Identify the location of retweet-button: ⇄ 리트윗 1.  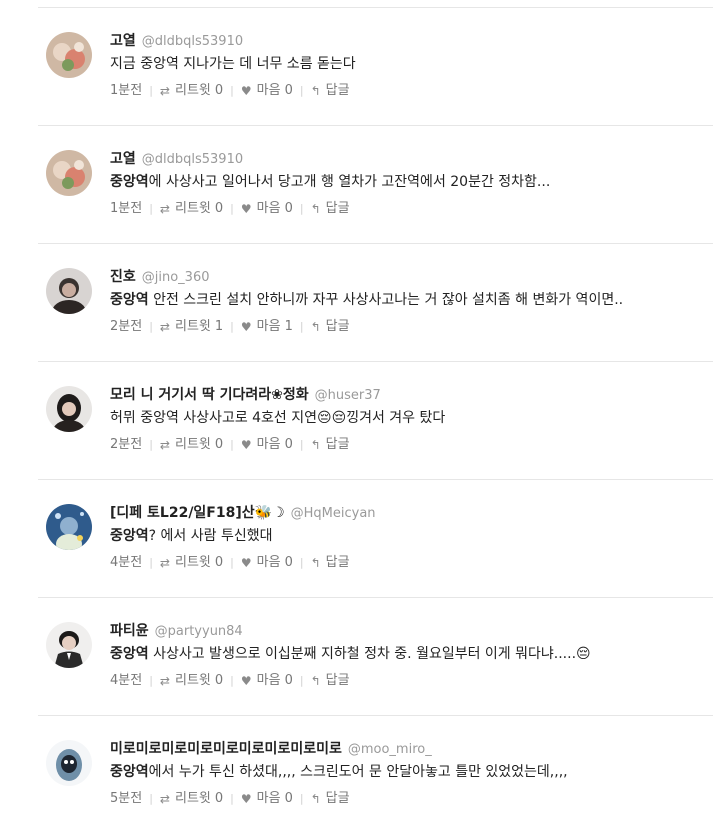
(191, 327).